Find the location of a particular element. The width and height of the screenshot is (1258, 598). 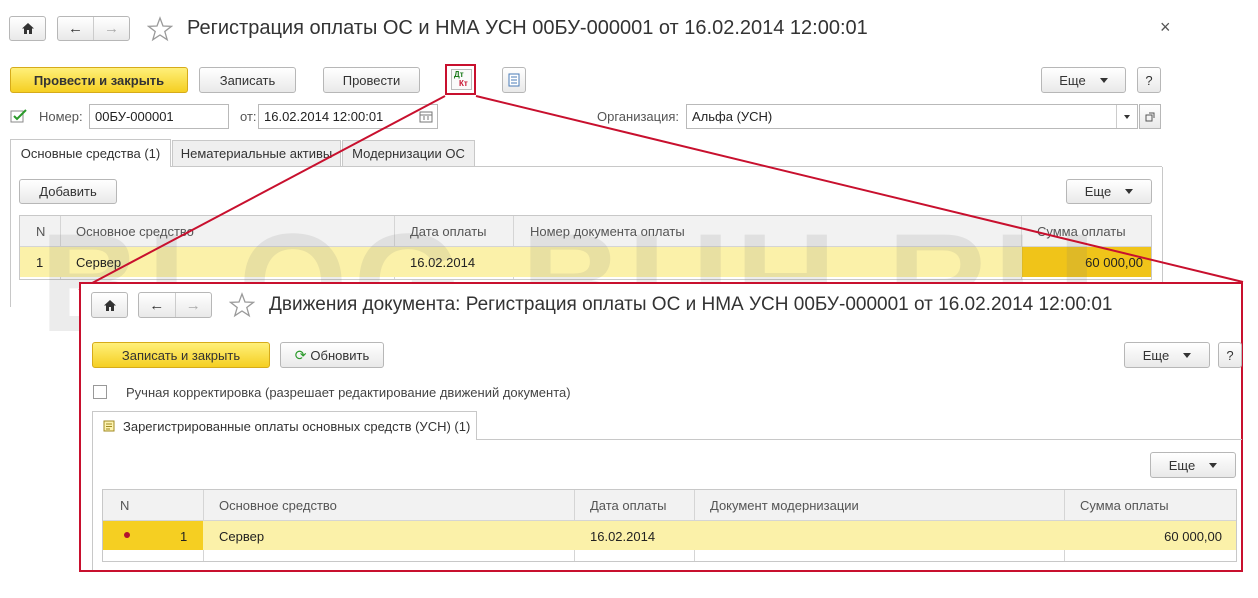

row-asset: Сервер is located at coordinates (242, 536).